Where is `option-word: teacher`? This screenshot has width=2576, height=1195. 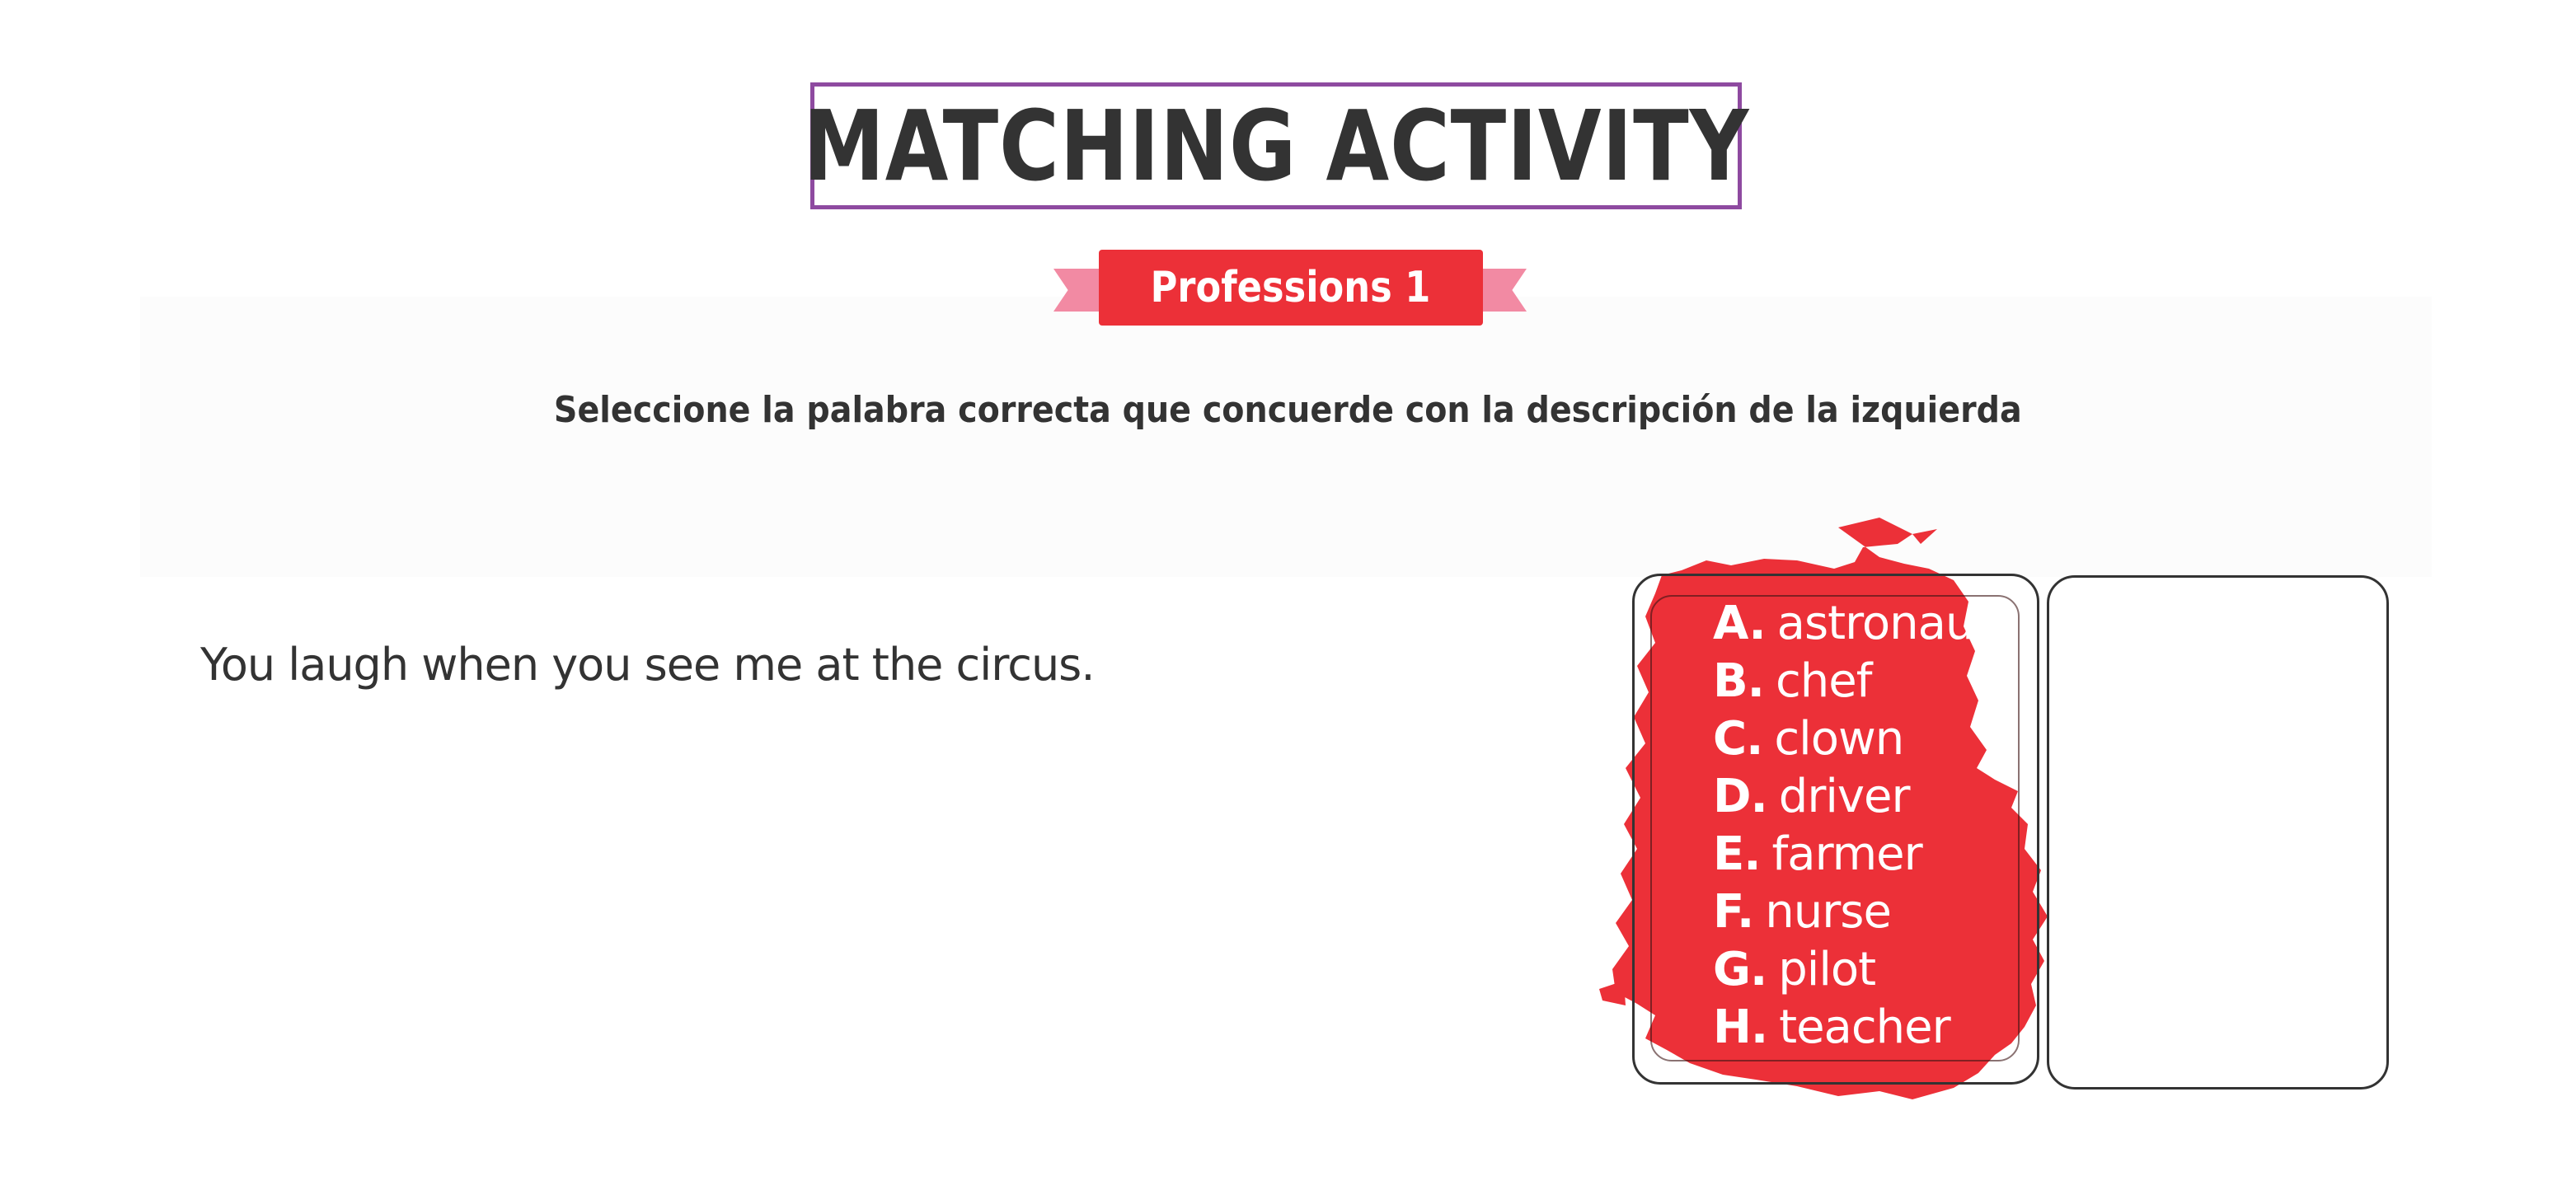
option-word: teacher is located at coordinates (1864, 1027).